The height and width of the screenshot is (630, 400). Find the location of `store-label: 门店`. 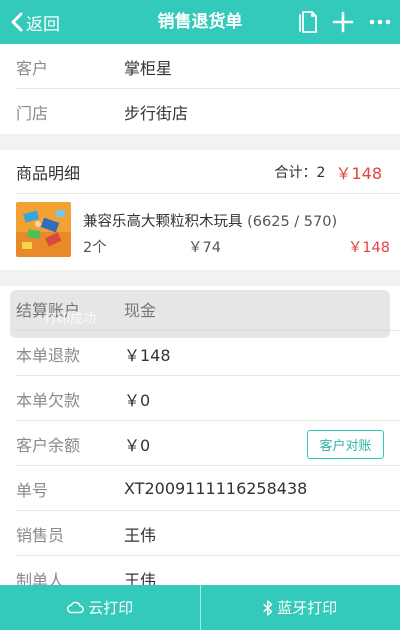

store-label: 门店 is located at coordinates (32, 113).